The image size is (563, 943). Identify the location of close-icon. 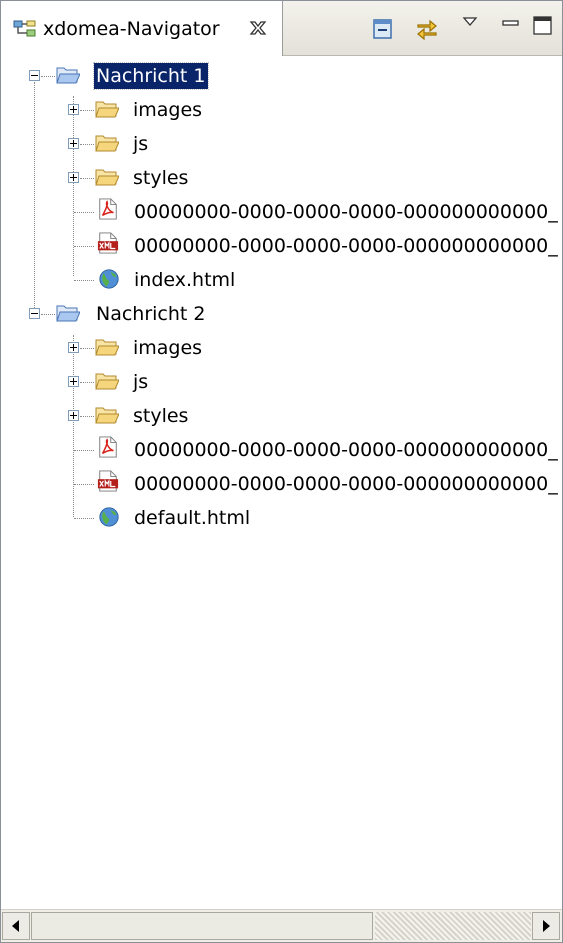
(258, 28).